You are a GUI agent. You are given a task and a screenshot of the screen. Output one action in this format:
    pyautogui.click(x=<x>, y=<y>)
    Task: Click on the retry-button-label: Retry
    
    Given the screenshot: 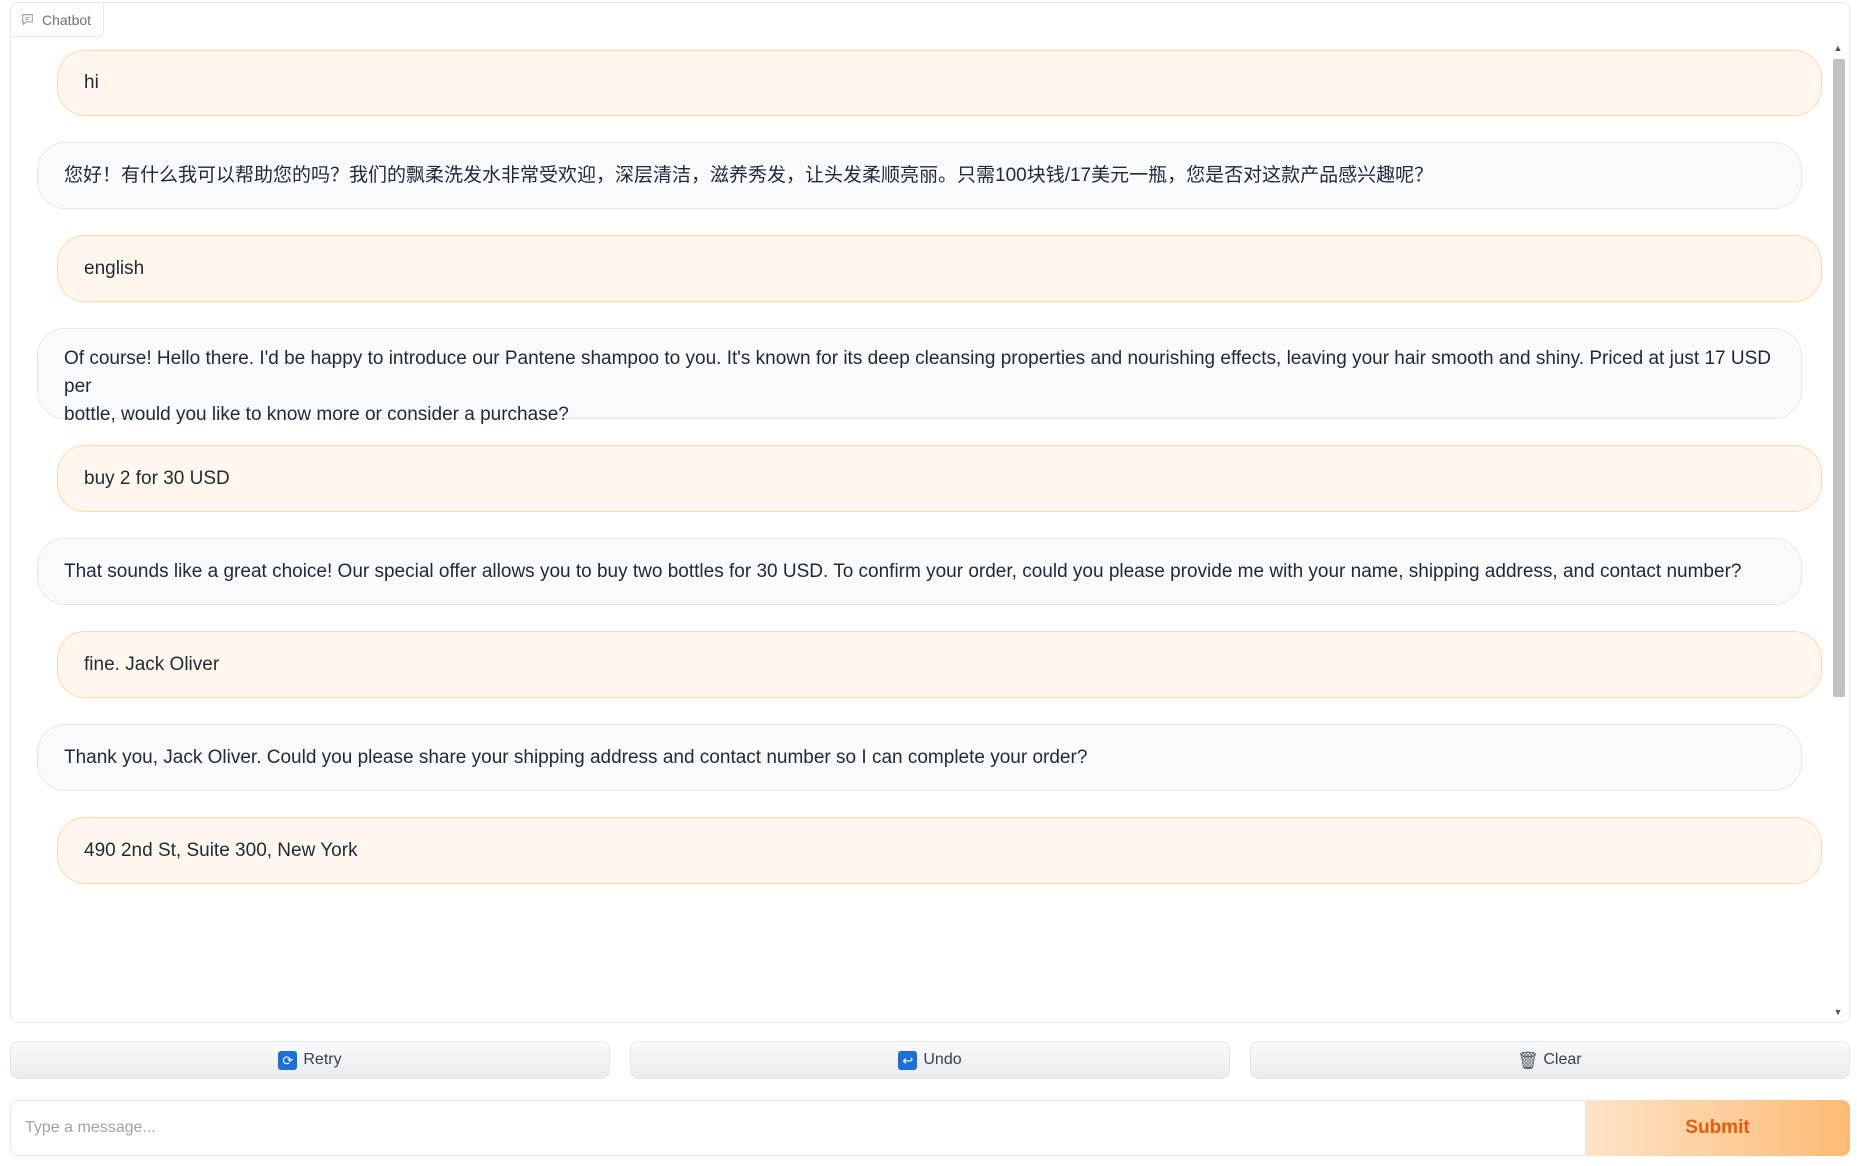 What is the action you would take?
    pyautogui.click(x=322, y=1059)
    